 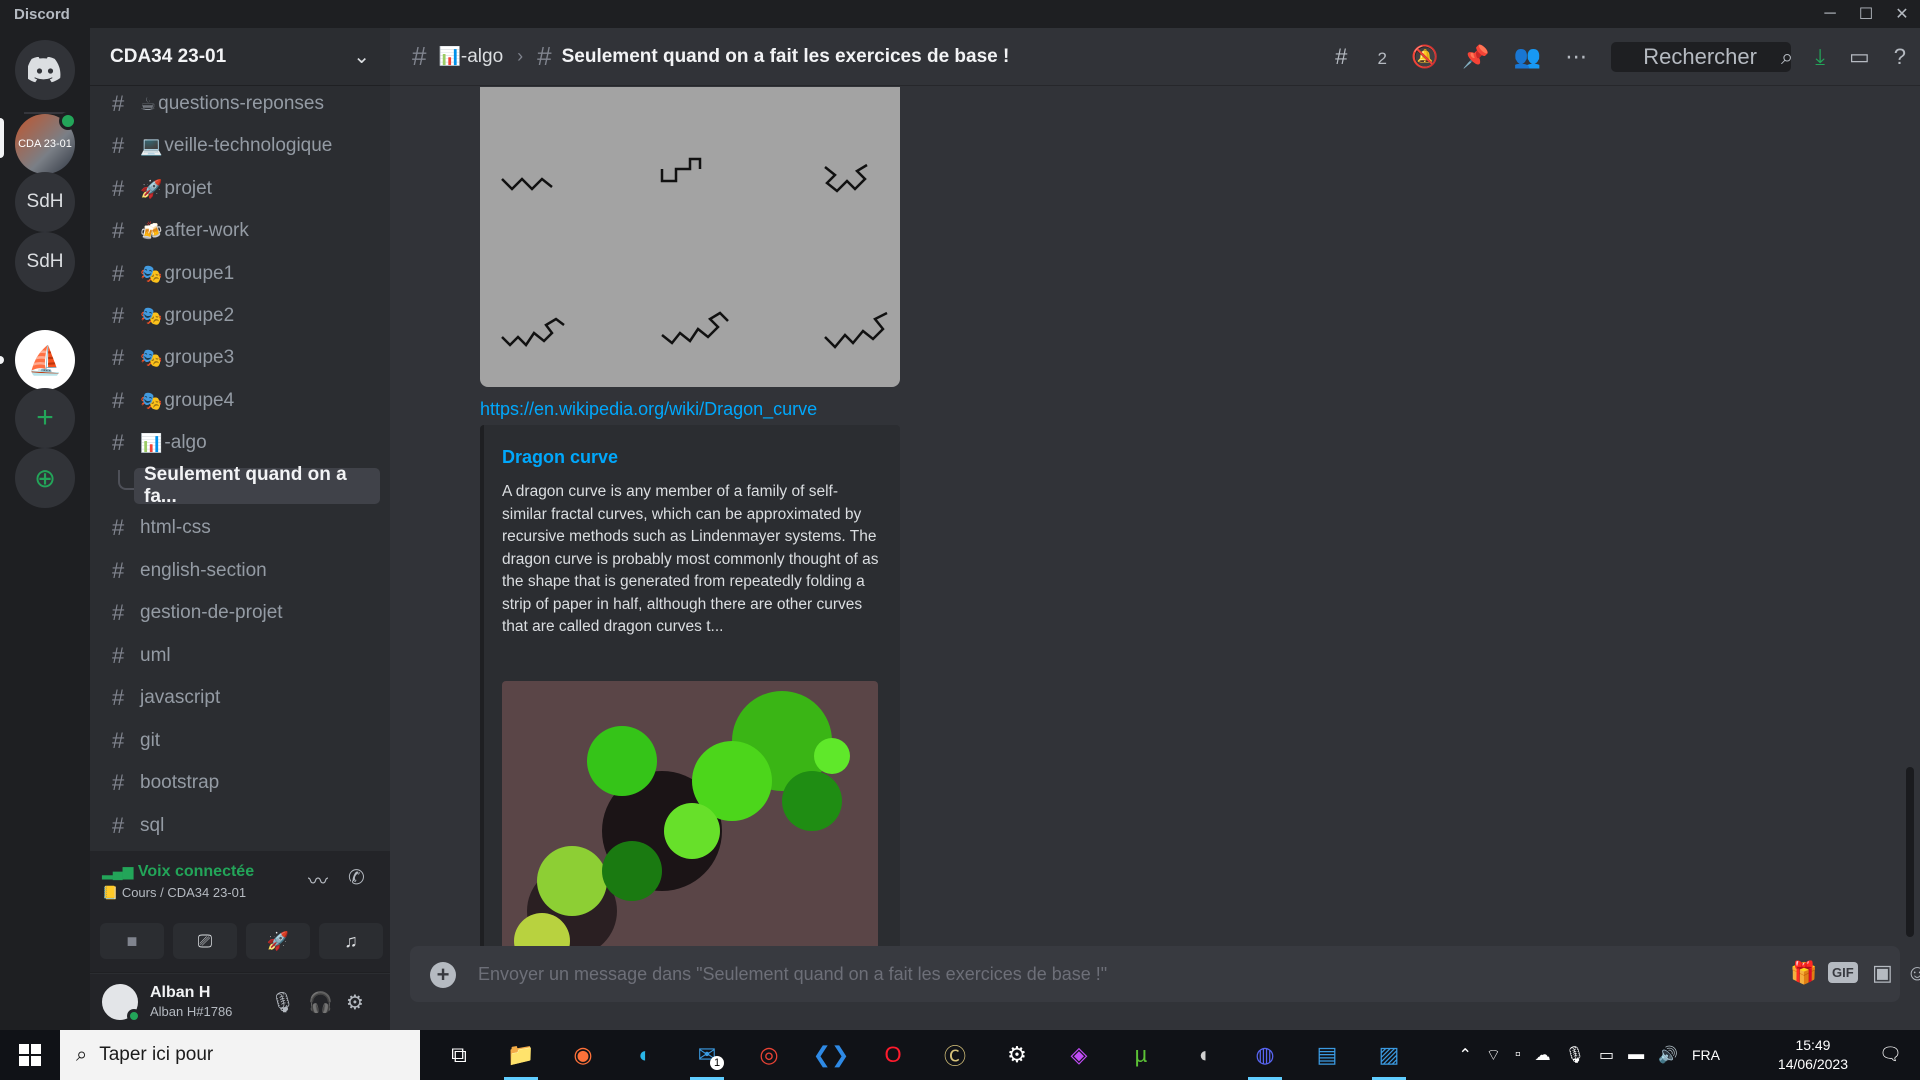 What do you see at coordinates (769, 1055) in the screenshot?
I see `chrome-icon: ◎` at bounding box center [769, 1055].